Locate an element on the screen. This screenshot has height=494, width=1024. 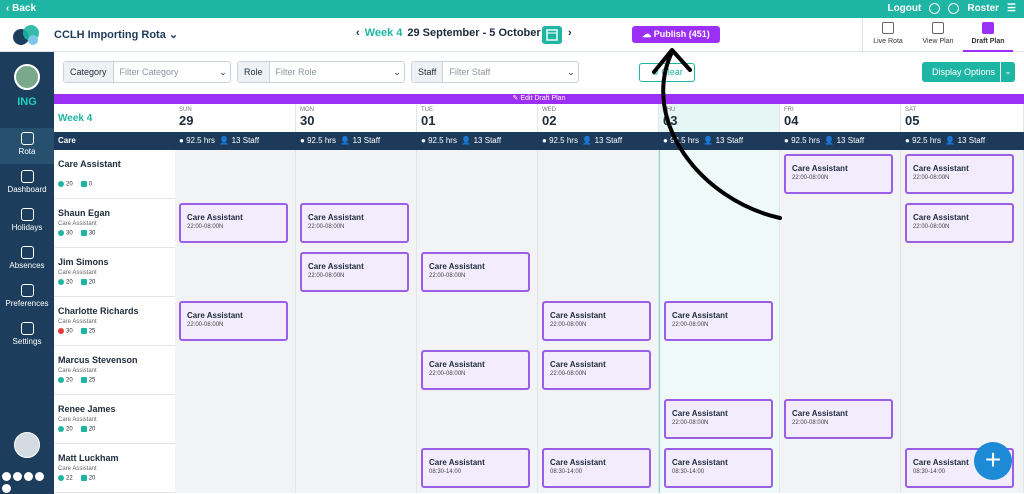
staff-name: Charlotte Richards is located at coordinates (98, 311).